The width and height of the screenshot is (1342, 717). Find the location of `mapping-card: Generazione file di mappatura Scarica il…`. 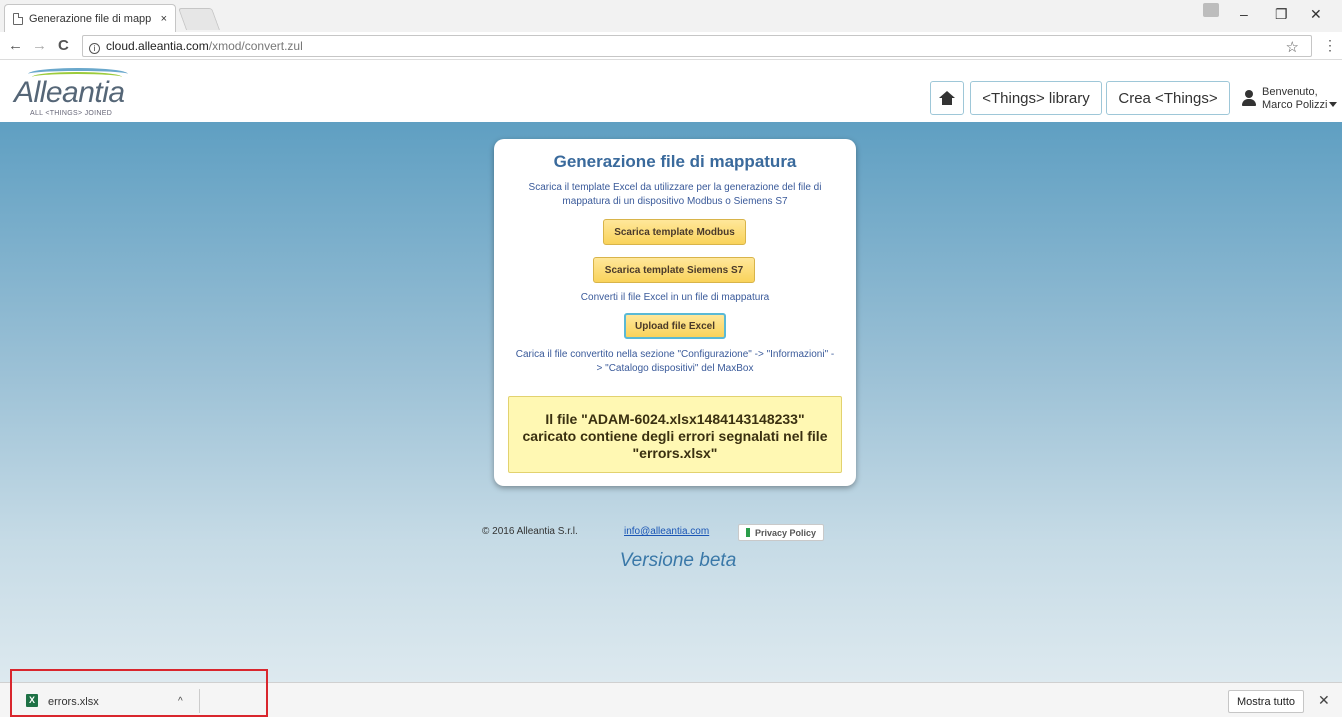

mapping-card: Generazione file di mappatura Scarica il… is located at coordinates (675, 312).